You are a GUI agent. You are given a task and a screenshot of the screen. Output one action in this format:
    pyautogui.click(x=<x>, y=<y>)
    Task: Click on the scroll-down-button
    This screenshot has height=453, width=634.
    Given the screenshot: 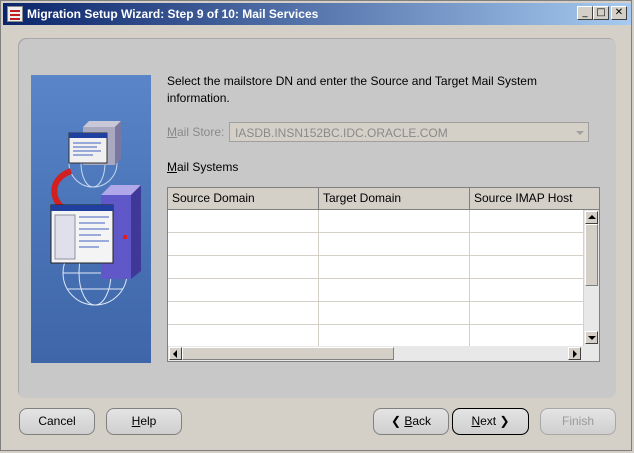 What is the action you would take?
    pyautogui.click(x=591, y=337)
    